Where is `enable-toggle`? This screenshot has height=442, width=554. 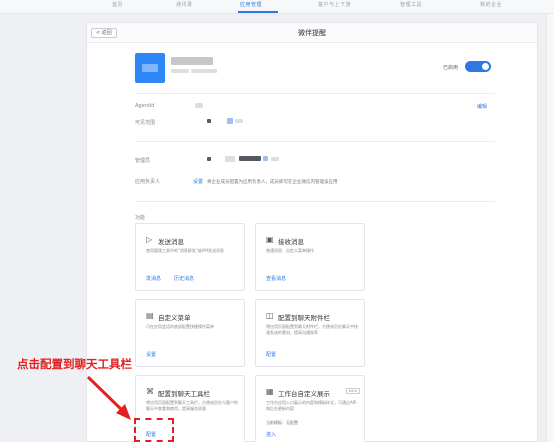
enable-toggle is located at coordinates (478, 66).